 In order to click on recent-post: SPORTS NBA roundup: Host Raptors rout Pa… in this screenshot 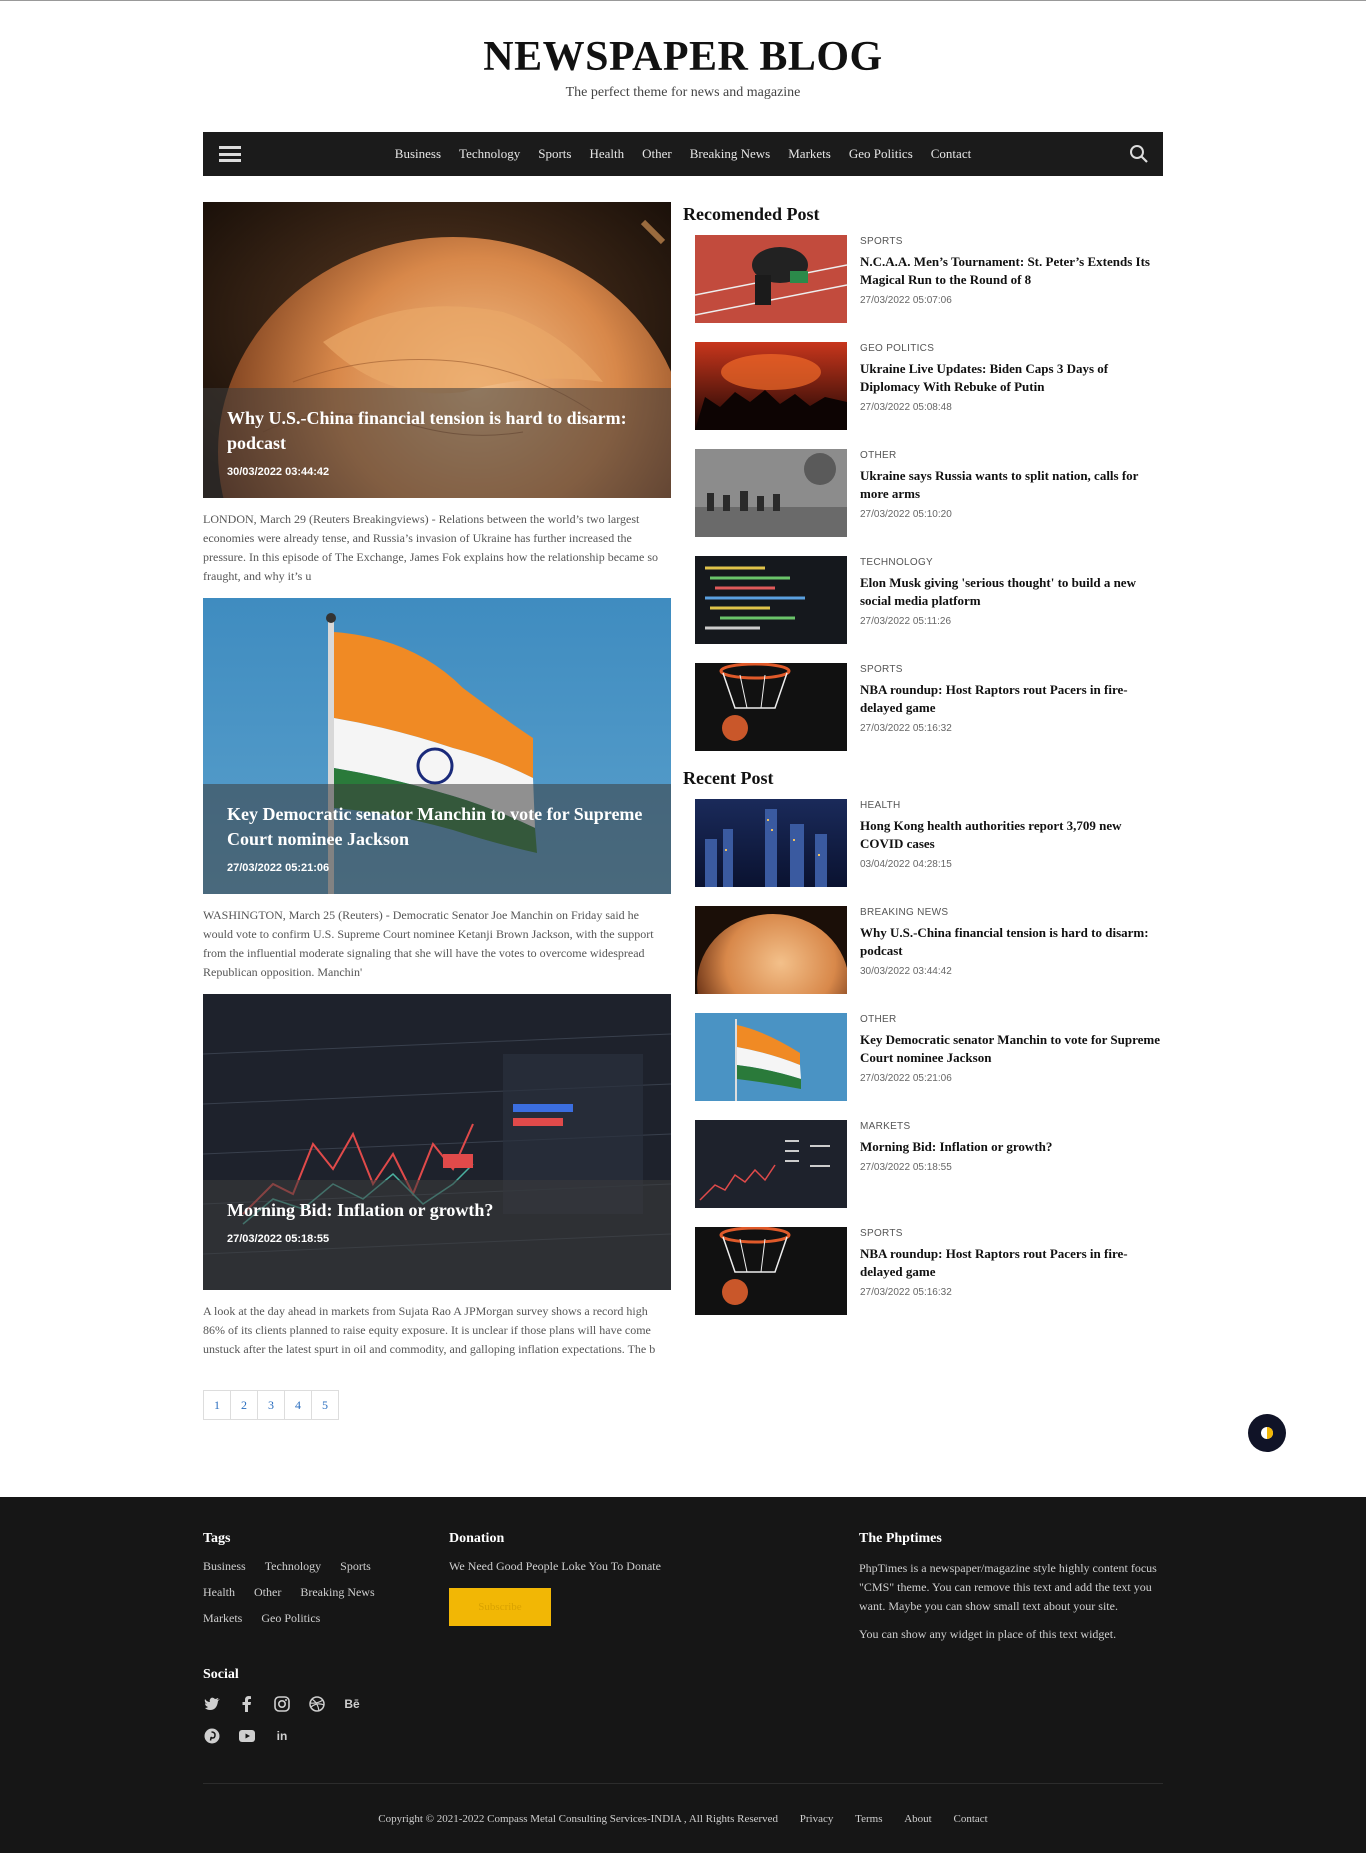, I will do `click(929, 1280)`.